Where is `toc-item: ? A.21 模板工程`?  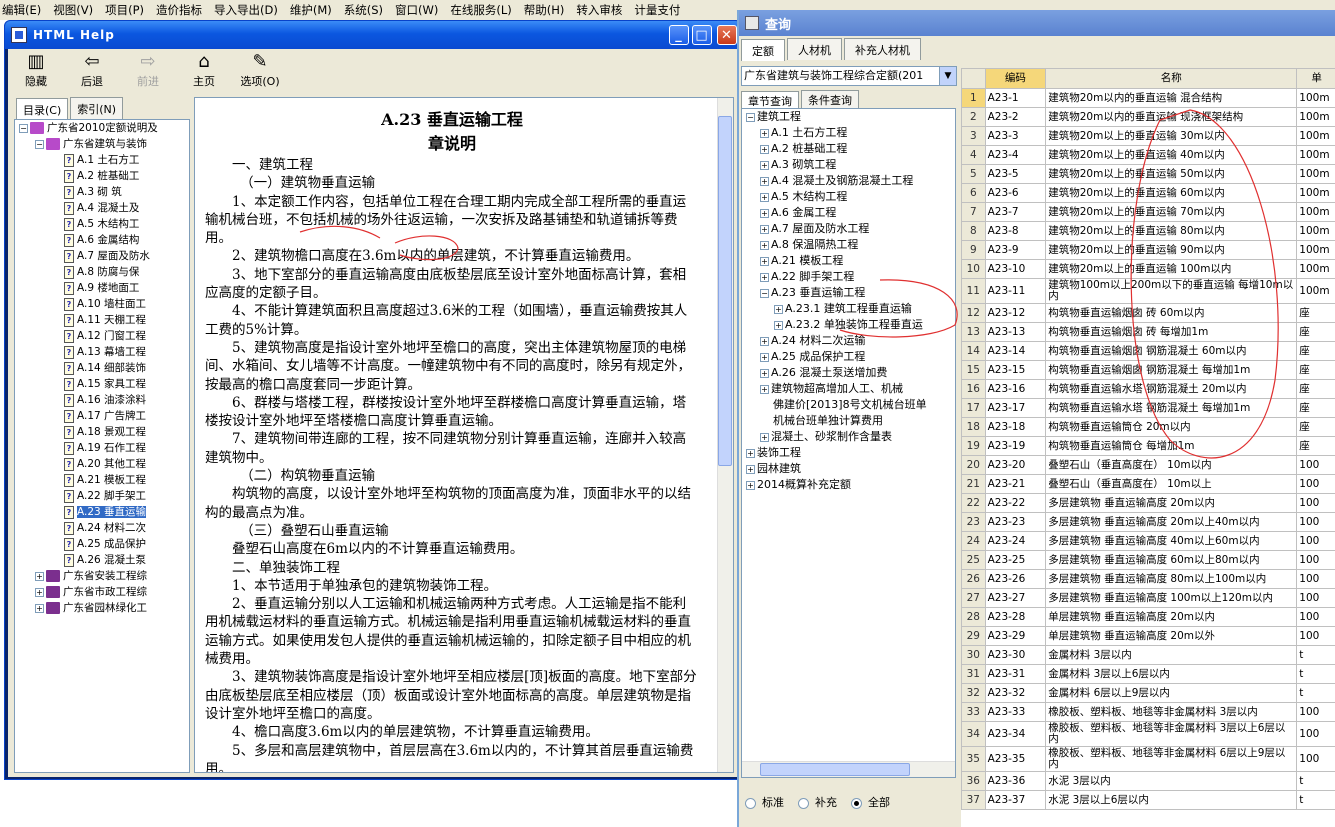
toc-item: ? A.21 模板工程 is located at coordinates (102, 480).